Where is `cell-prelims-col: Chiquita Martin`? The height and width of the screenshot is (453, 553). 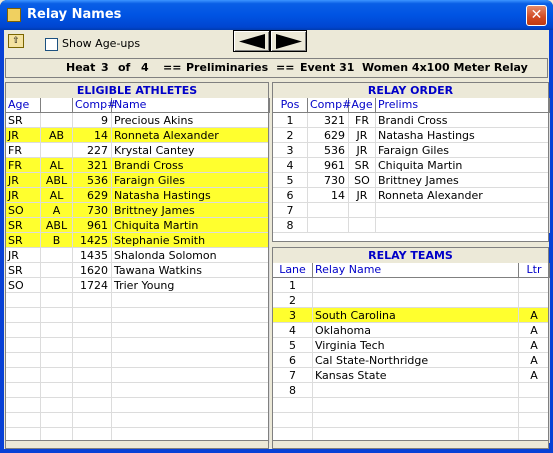
cell-prelims-col: Chiquita Martin is located at coordinates (463, 165).